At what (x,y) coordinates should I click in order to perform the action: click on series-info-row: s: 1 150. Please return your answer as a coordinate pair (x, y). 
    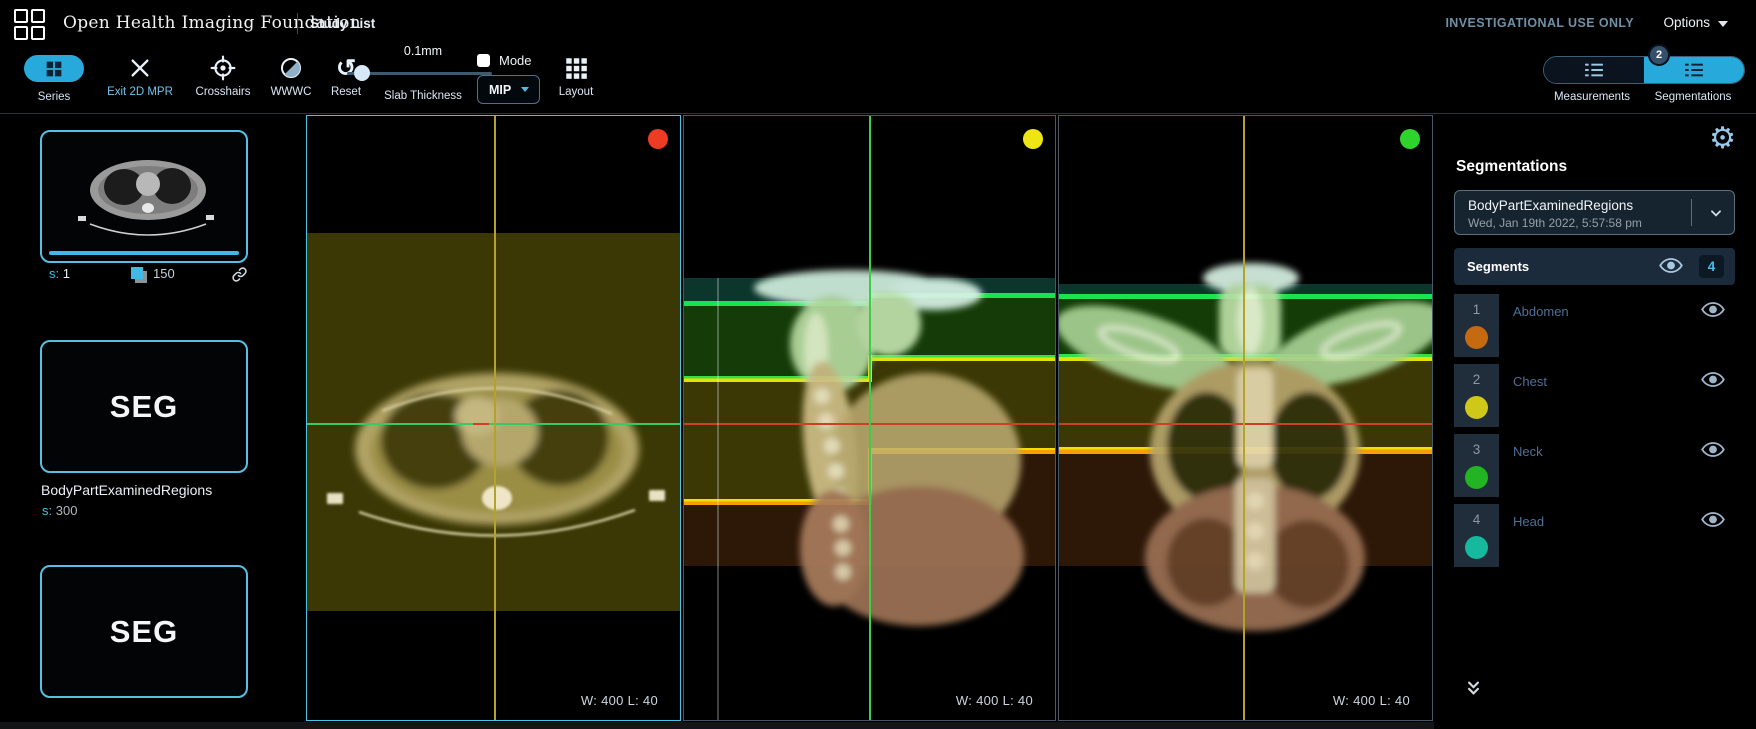
    Looking at the image, I should click on (145, 277).